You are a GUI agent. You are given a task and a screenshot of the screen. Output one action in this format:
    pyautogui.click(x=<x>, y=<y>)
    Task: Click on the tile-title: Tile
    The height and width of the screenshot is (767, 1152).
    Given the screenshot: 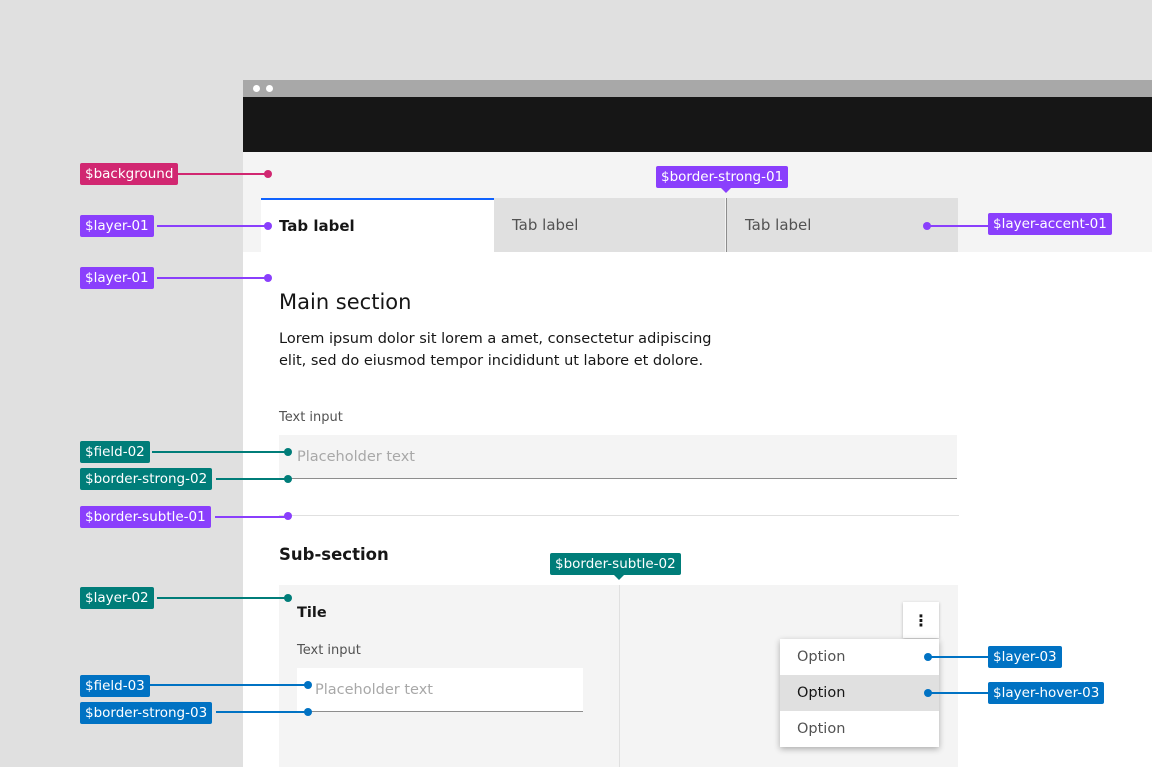 What is the action you would take?
    pyautogui.click(x=312, y=613)
    